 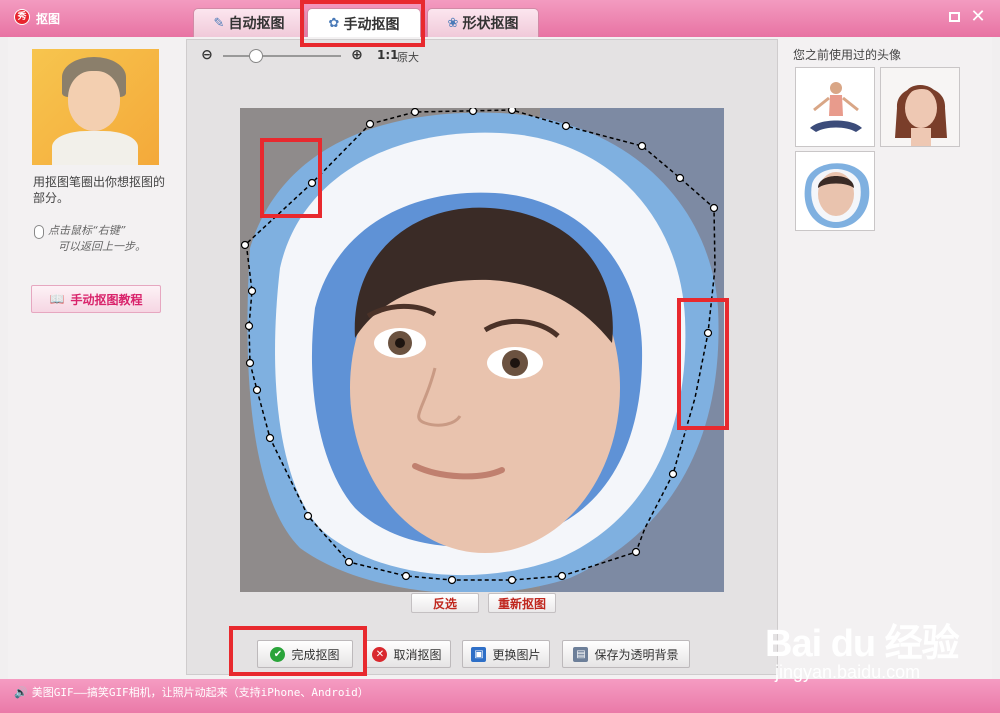 I want to click on watermark-site: jingyan.baidu.com, so click(x=848, y=672).